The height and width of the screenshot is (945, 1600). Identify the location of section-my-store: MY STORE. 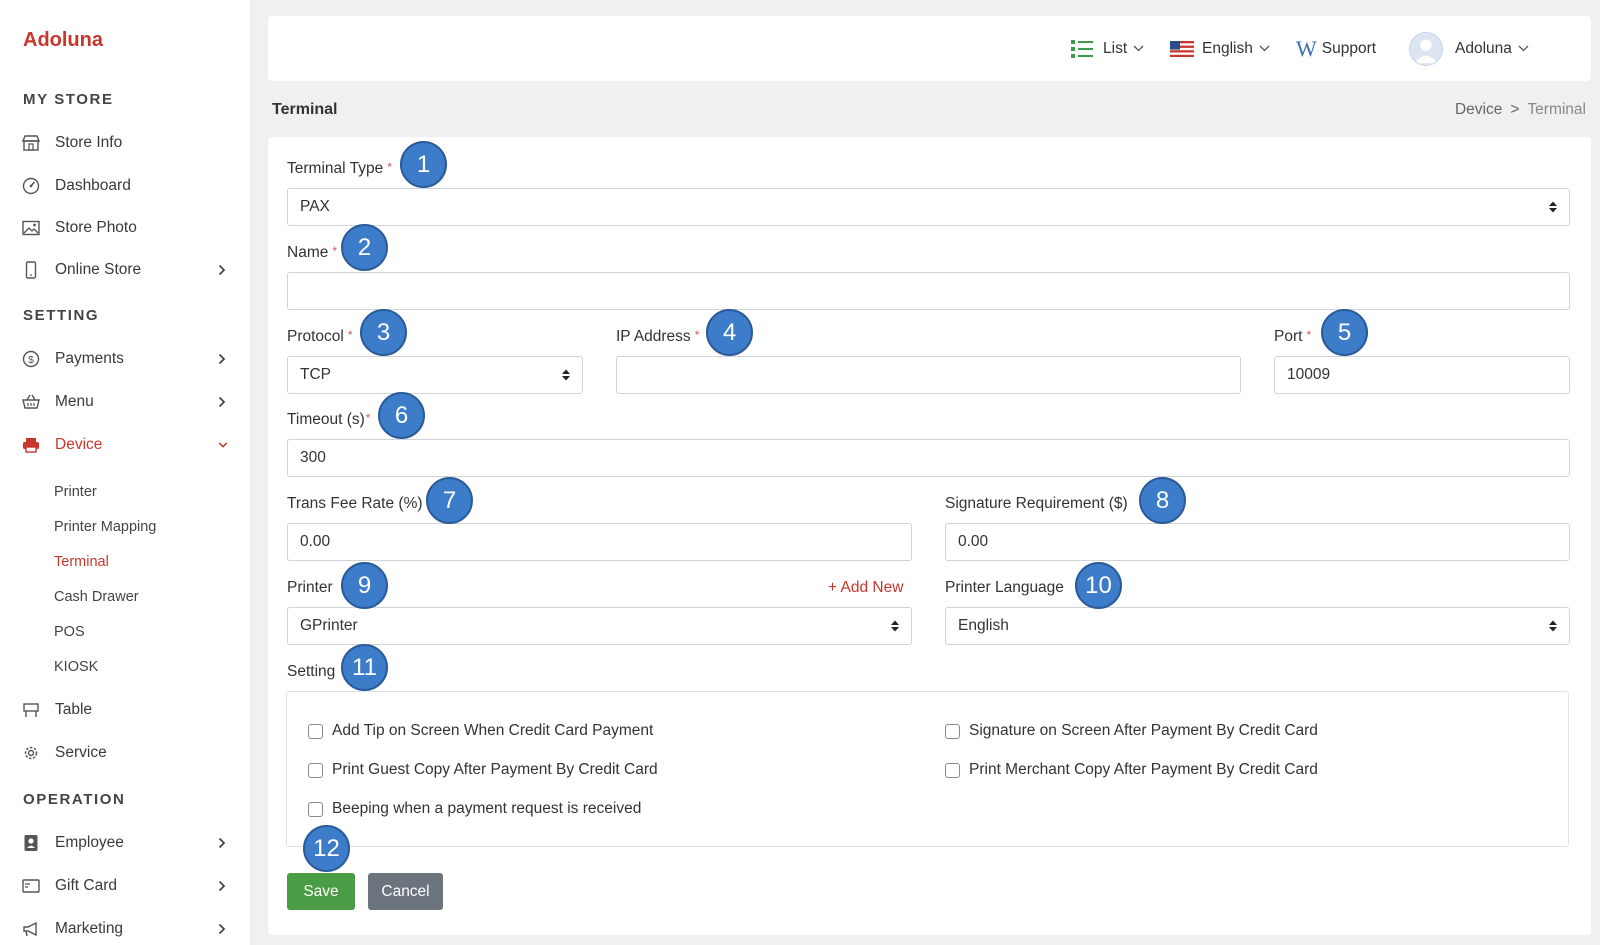
(68, 99).